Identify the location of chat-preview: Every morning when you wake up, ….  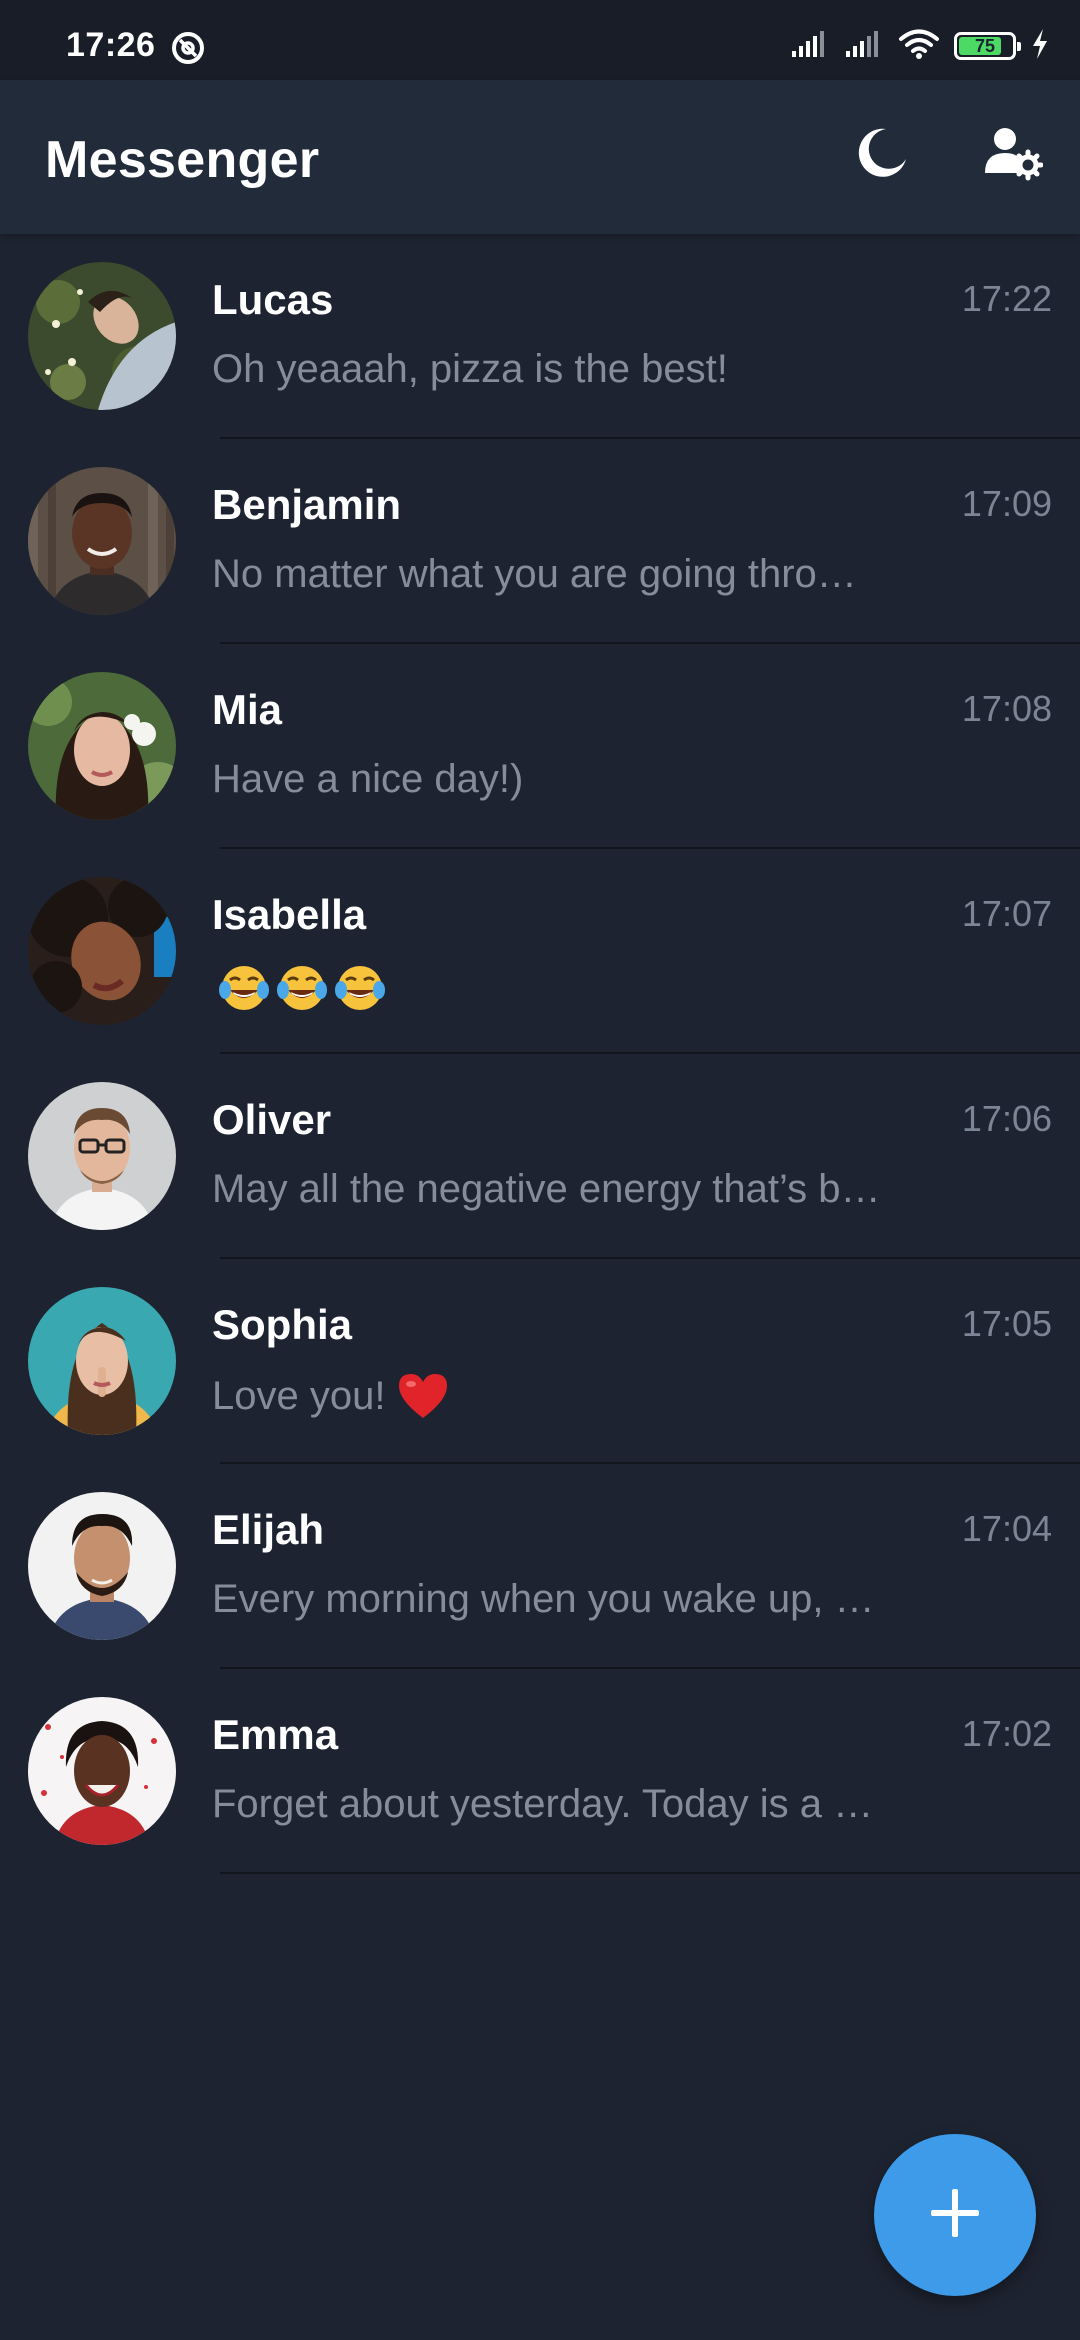
(543, 1599).